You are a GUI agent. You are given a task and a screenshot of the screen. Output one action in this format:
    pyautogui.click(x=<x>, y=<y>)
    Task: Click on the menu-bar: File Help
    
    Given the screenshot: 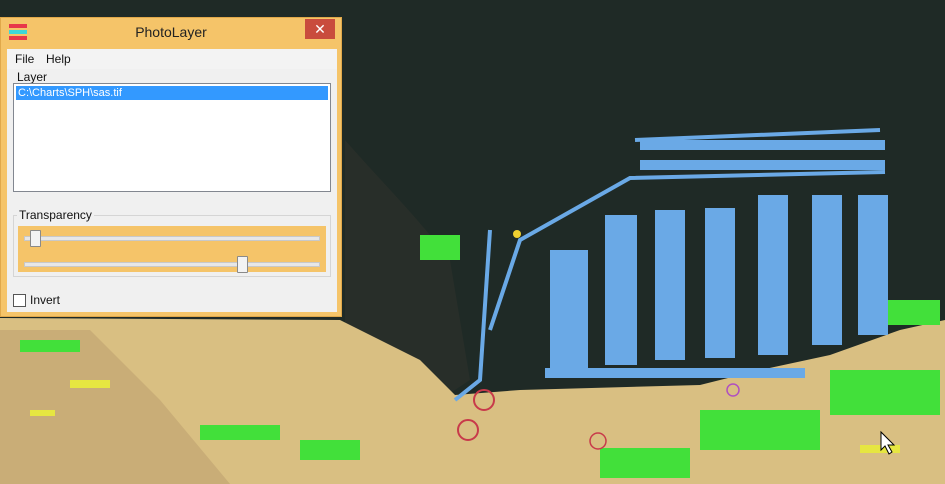 What is the action you would take?
    pyautogui.click(x=172, y=59)
    